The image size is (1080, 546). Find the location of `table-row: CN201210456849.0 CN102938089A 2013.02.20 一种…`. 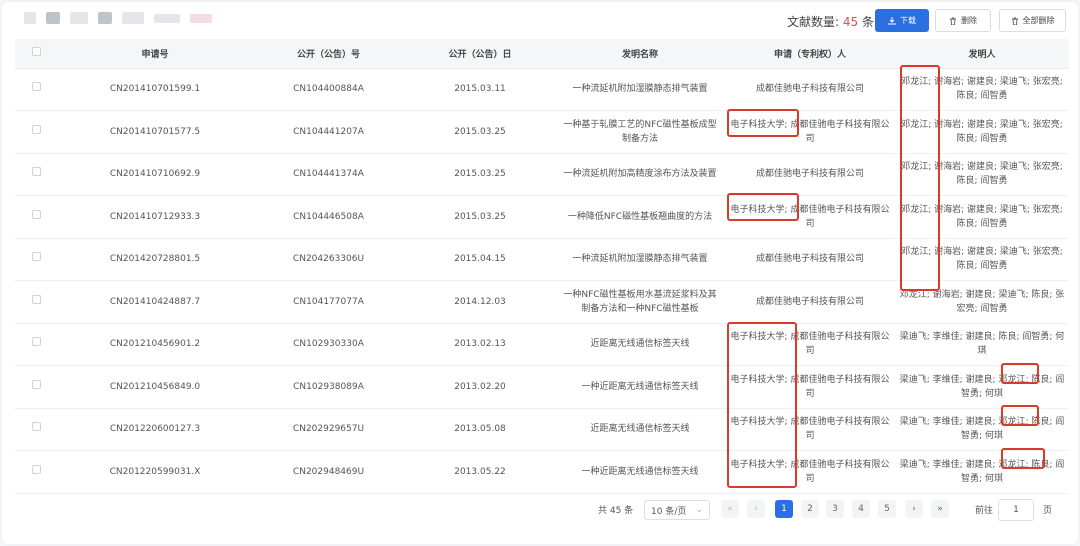

table-row: CN201210456849.0 CN102938089A 2013.02.20 一种… is located at coordinates (542, 387).